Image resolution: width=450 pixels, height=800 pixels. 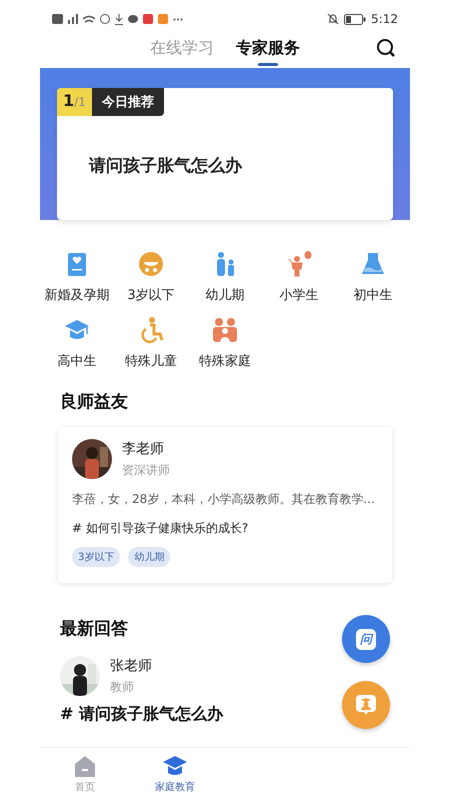 I want to click on wifi-icon, so click(x=89, y=19).